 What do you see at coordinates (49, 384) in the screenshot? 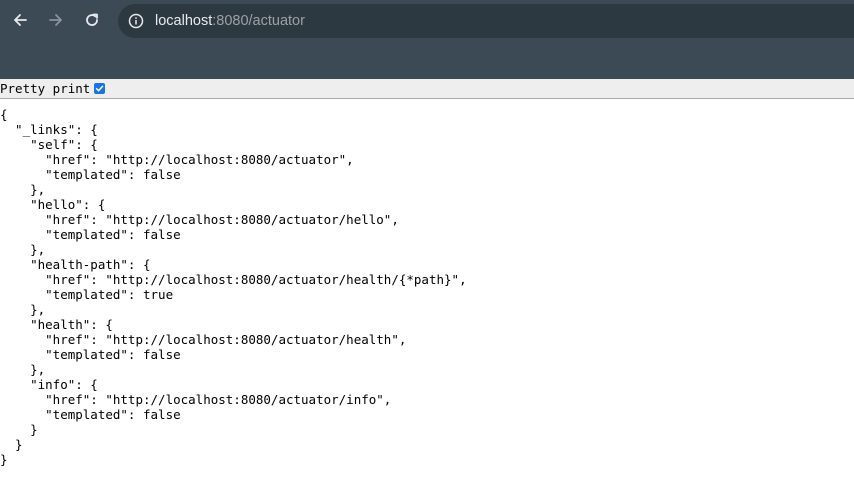
I see `json-line: "info": {` at bounding box center [49, 384].